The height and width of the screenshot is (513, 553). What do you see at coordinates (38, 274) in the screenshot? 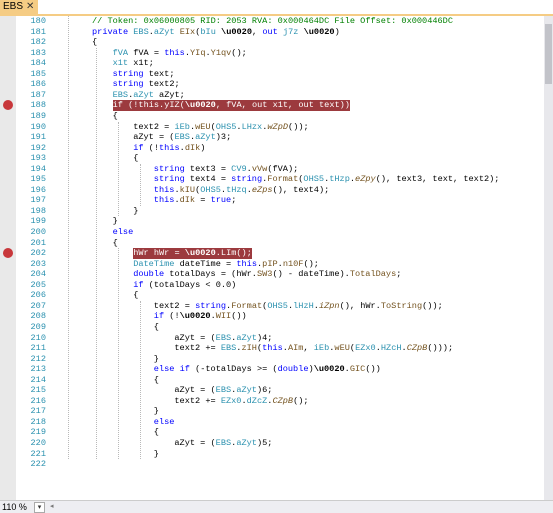
I see `line-number: 204` at bounding box center [38, 274].